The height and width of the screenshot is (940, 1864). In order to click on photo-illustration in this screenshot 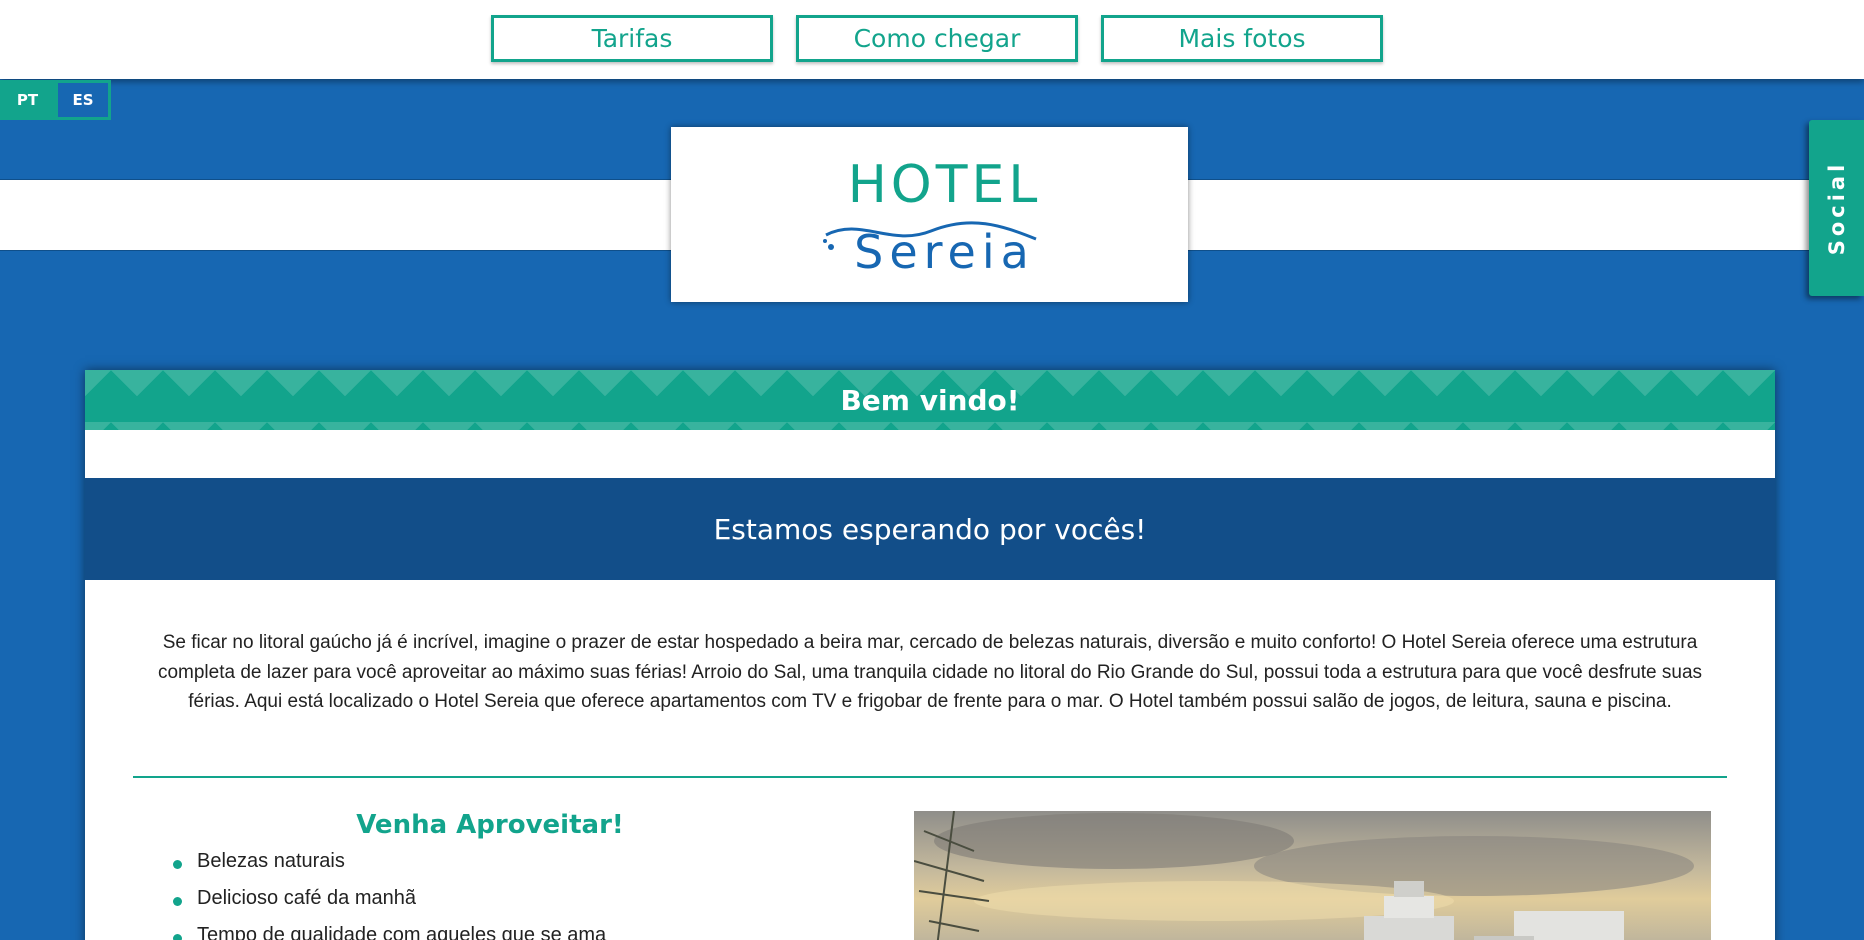, I will do `click(1312, 875)`.